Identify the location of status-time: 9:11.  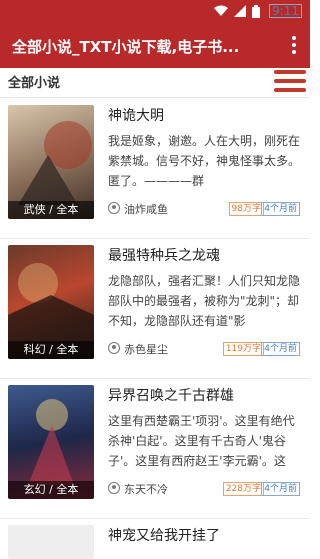
(285, 11).